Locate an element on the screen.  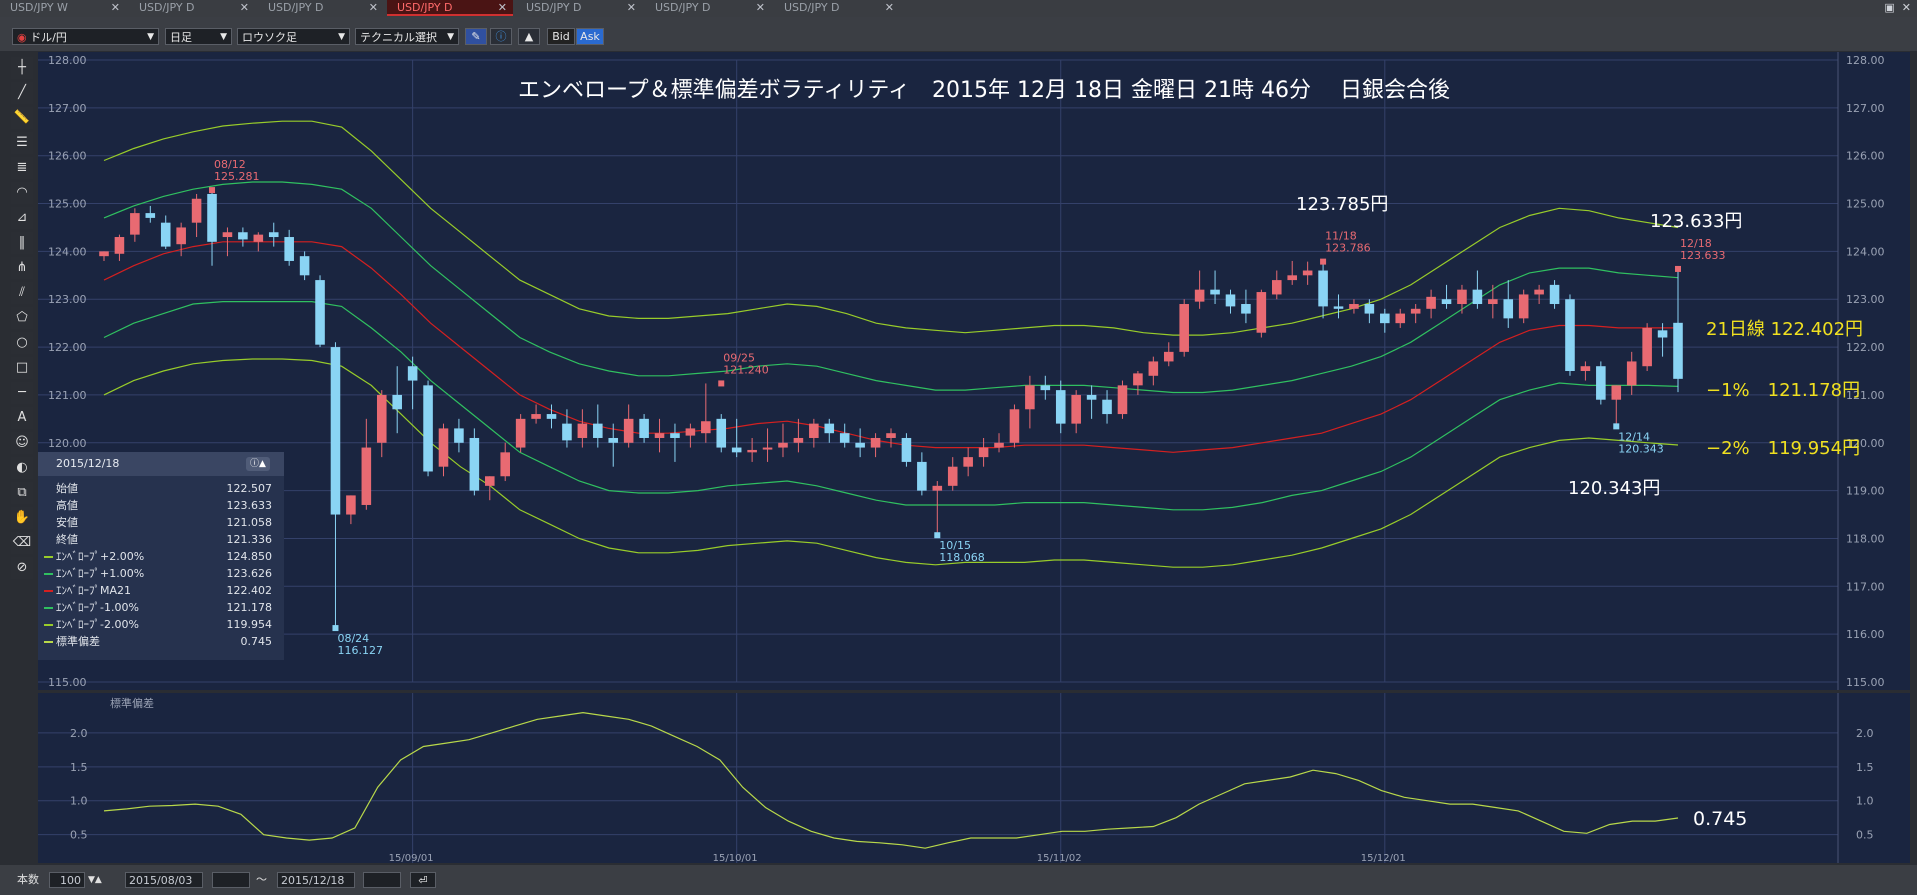
trendline-icon: ╱ is located at coordinates (22, 92).